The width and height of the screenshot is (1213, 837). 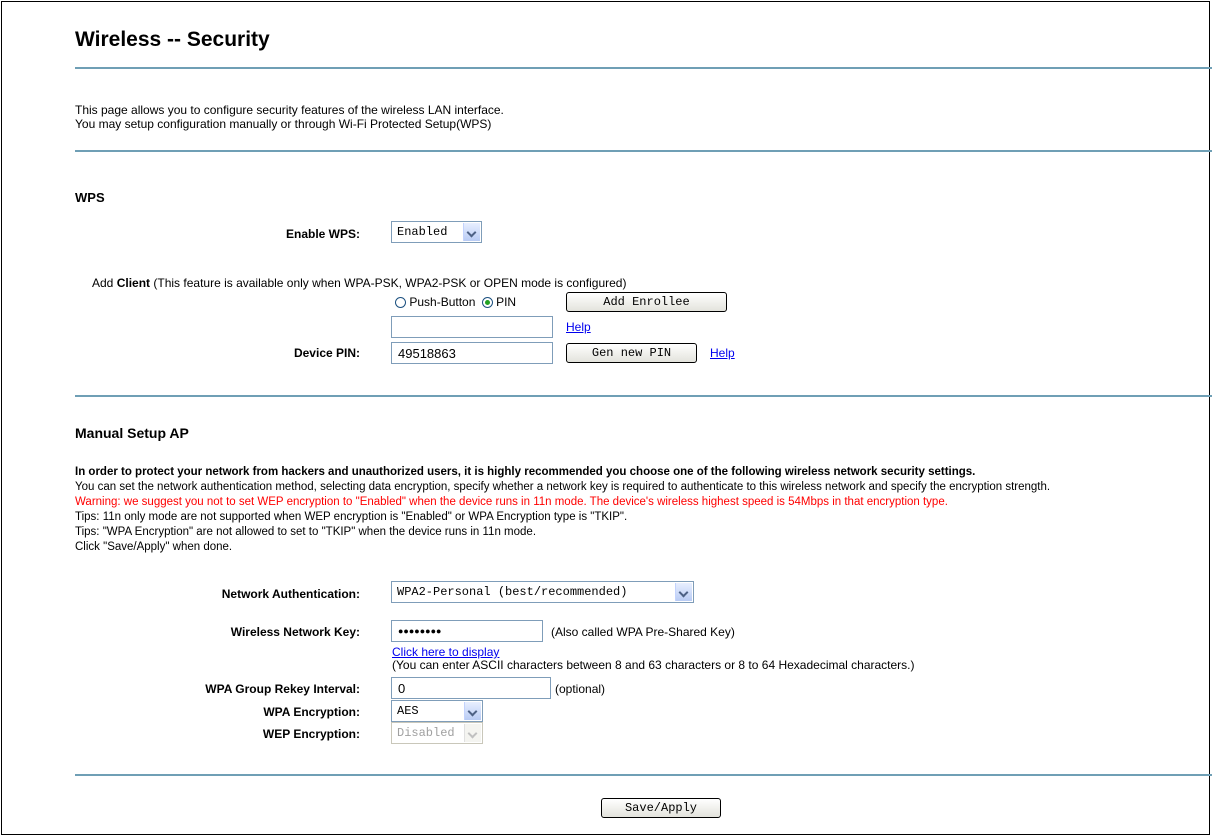 I want to click on gen-new-pin-button: Gen new PIN, so click(x=631, y=353).